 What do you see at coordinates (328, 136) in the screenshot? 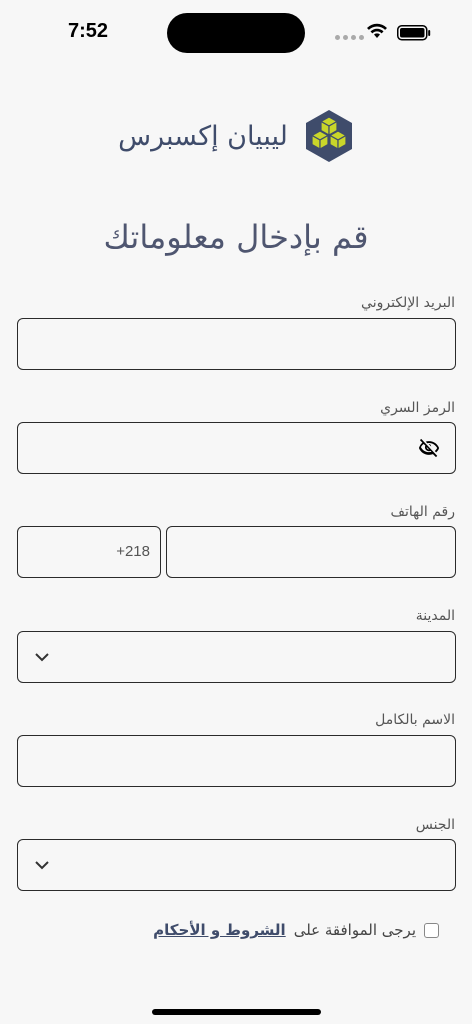
I see `cube-logo-icon` at bounding box center [328, 136].